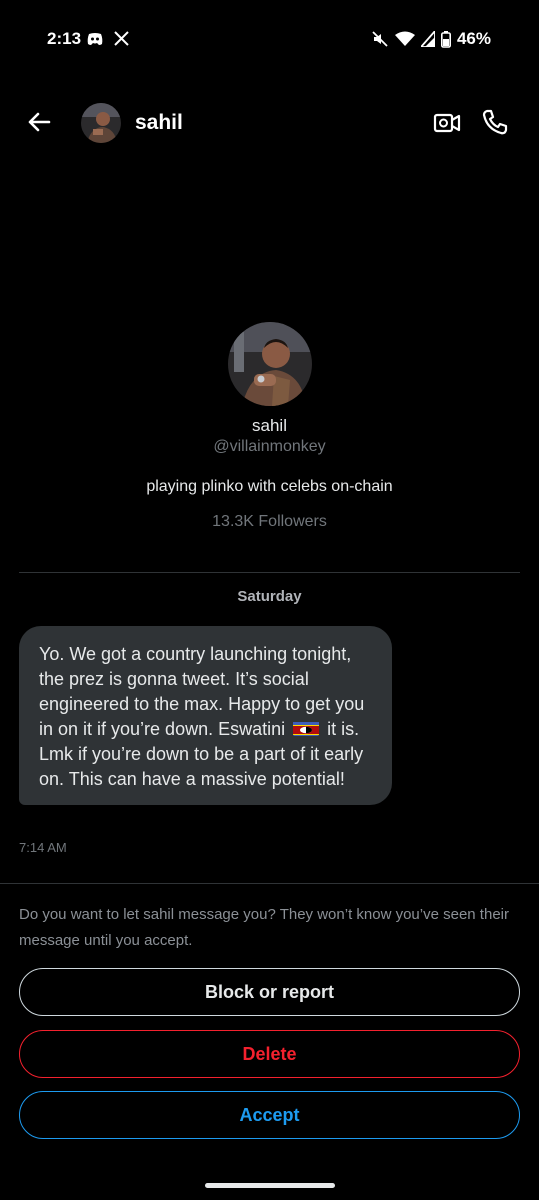 Image resolution: width=539 pixels, height=1200 pixels. What do you see at coordinates (380, 39) in the screenshot?
I see `mute-icon` at bounding box center [380, 39].